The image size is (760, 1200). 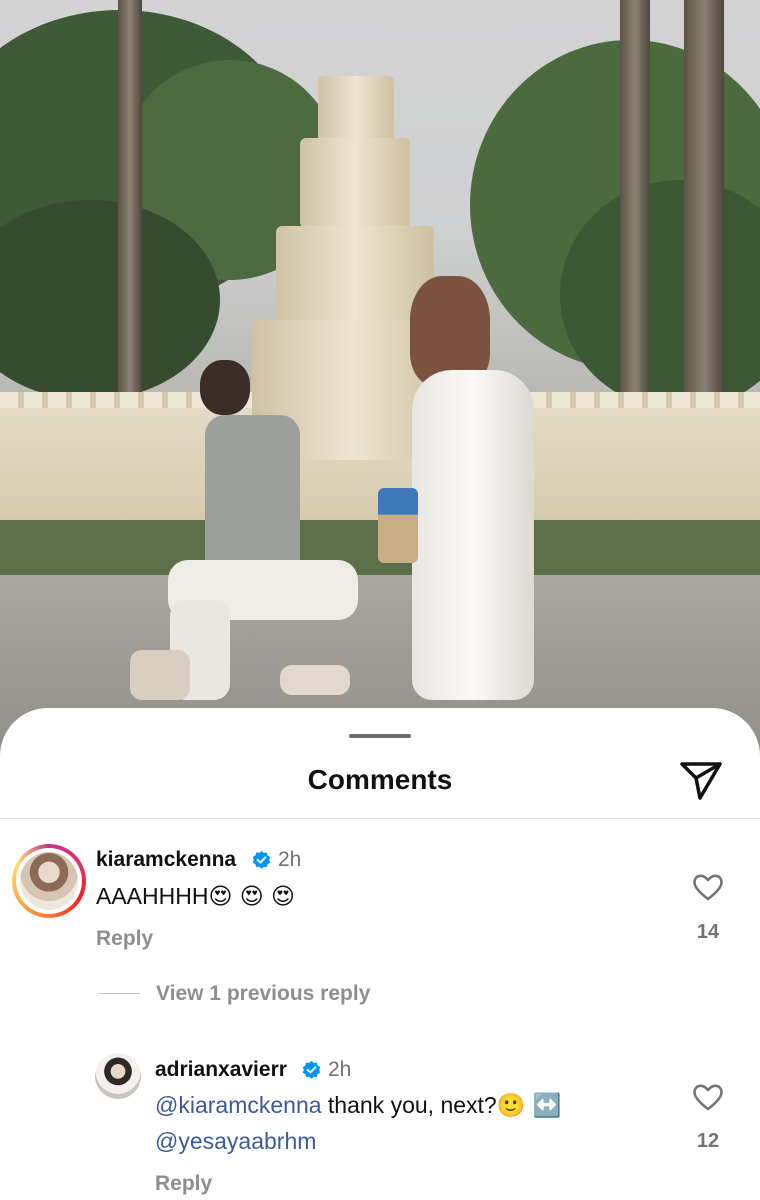 I want to click on share-icon, so click(x=701, y=781).